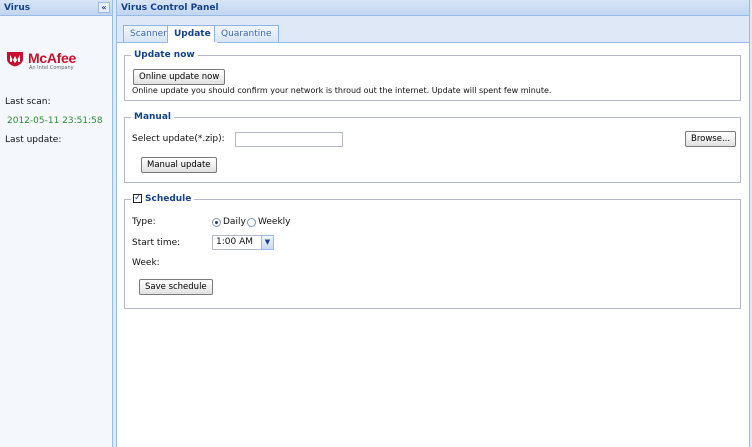  Describe the element at coordinates (267, 242) in the screenshot. I see `chevron-down-icon: ▼` at that location.